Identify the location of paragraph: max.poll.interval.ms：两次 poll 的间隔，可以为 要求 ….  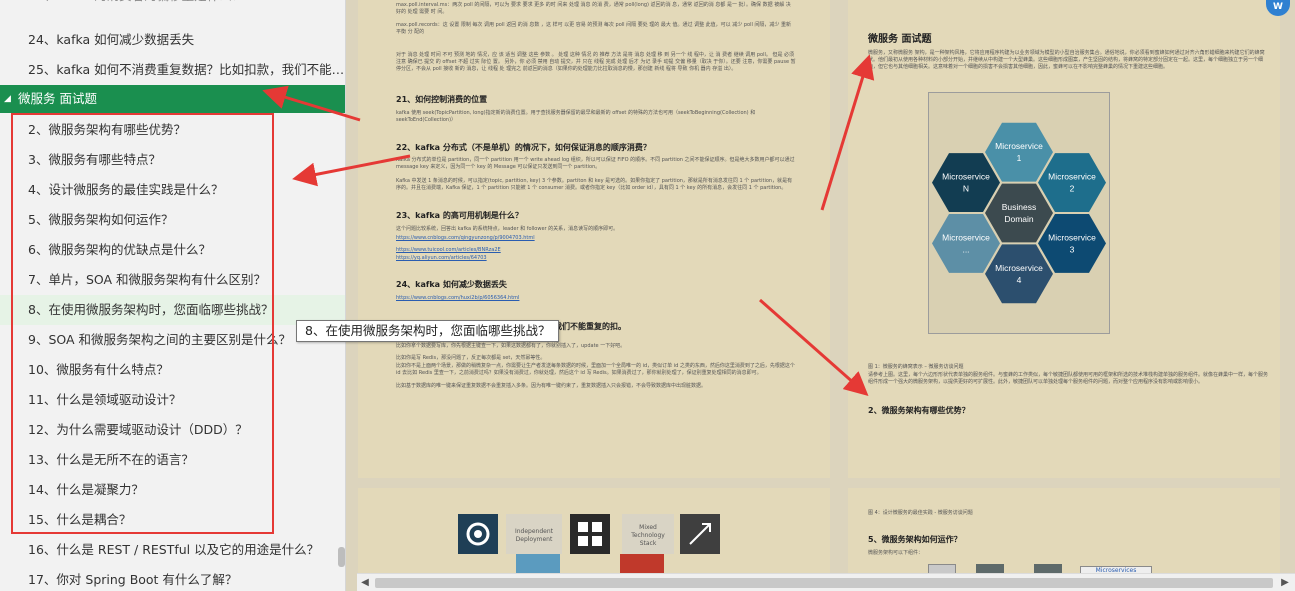
(593, 8).